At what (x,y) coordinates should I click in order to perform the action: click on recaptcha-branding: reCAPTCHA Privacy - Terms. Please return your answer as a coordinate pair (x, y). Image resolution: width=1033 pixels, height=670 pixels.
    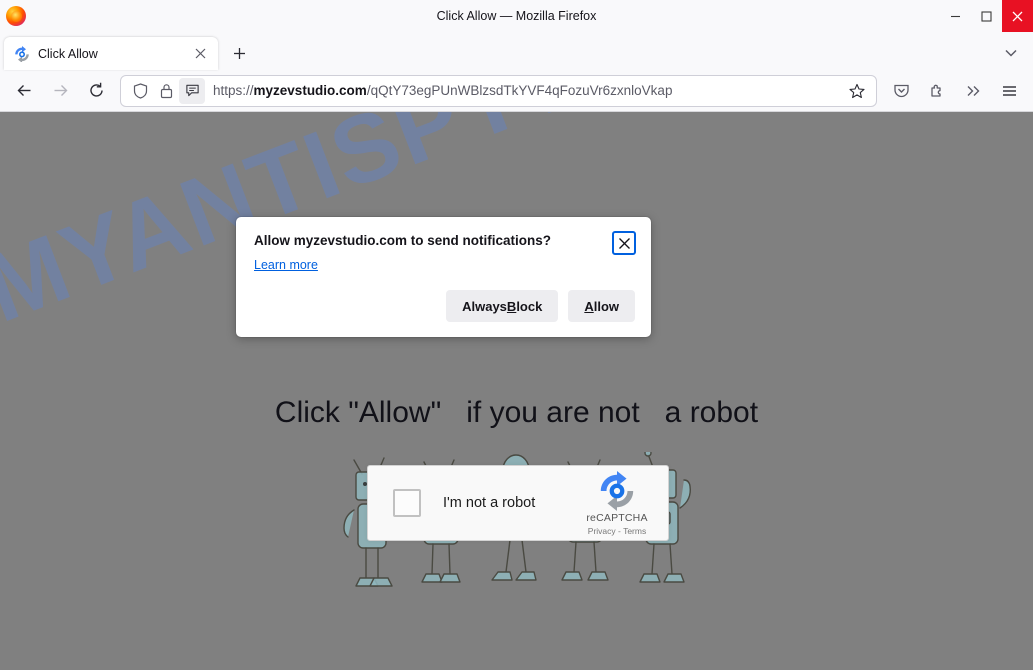
    Looking at the image, I should click on (617, 503).